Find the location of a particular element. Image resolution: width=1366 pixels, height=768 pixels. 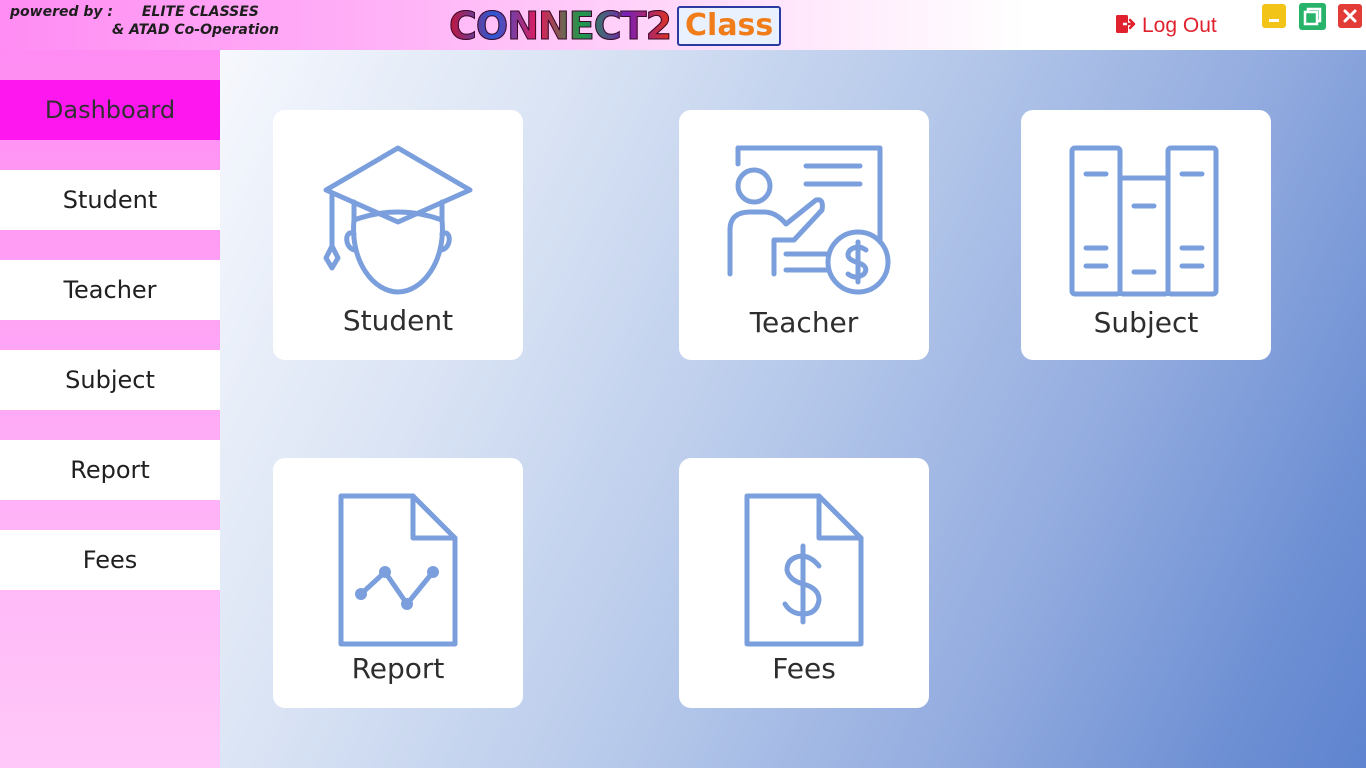

app-logo: CONNECT2 Class is located at coordinates (615, 26).